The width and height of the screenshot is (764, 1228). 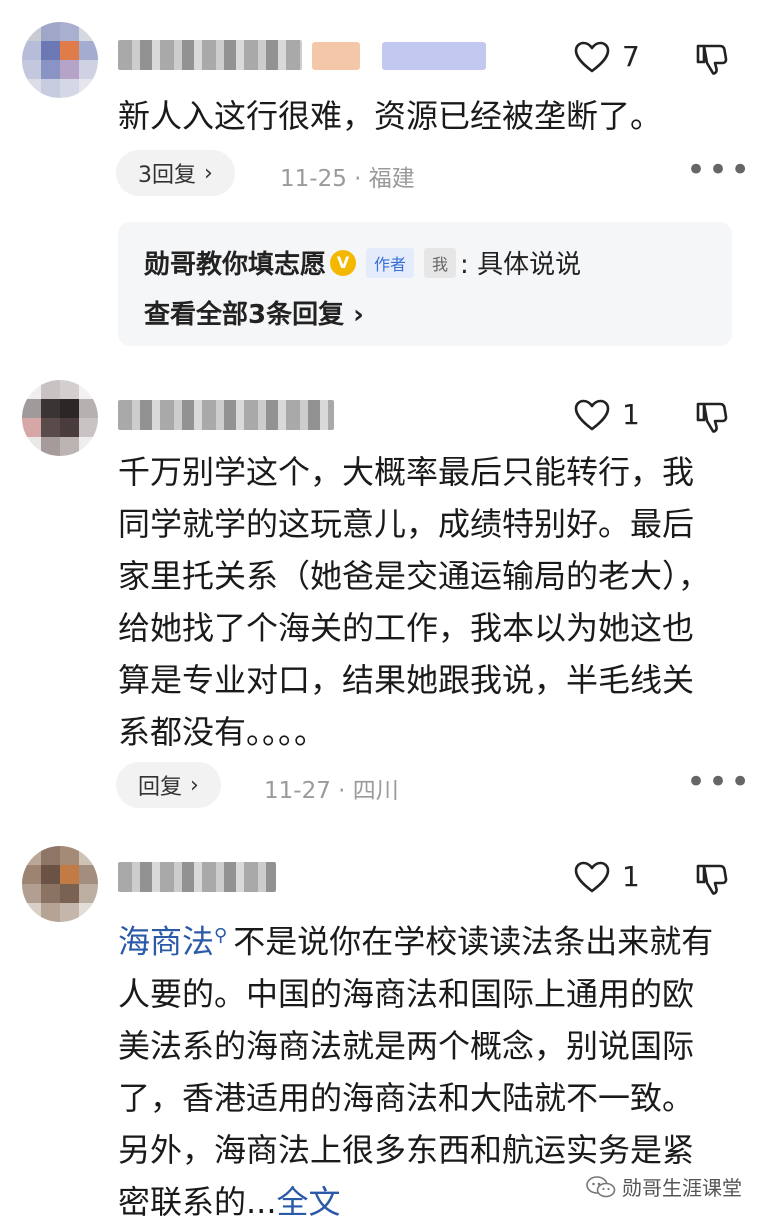 What do you see at coordinates (390, 116) in the screenshot?
I see `comment-text: 新人入这行很难，资源已经被垄断了。` at bounding box center [390, 116].